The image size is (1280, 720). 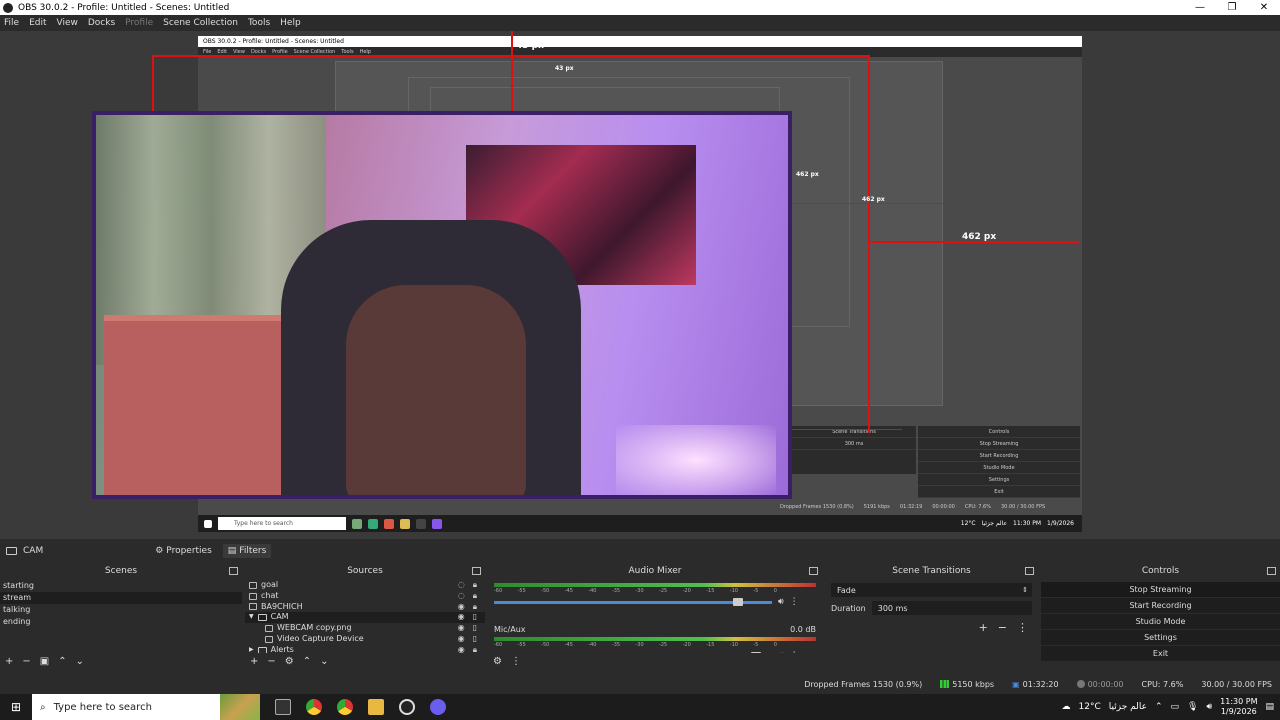 What do you see at coordinates (11, 23) in the screenshot?
I see `menu-file: File` at bounding box center [11, 23].